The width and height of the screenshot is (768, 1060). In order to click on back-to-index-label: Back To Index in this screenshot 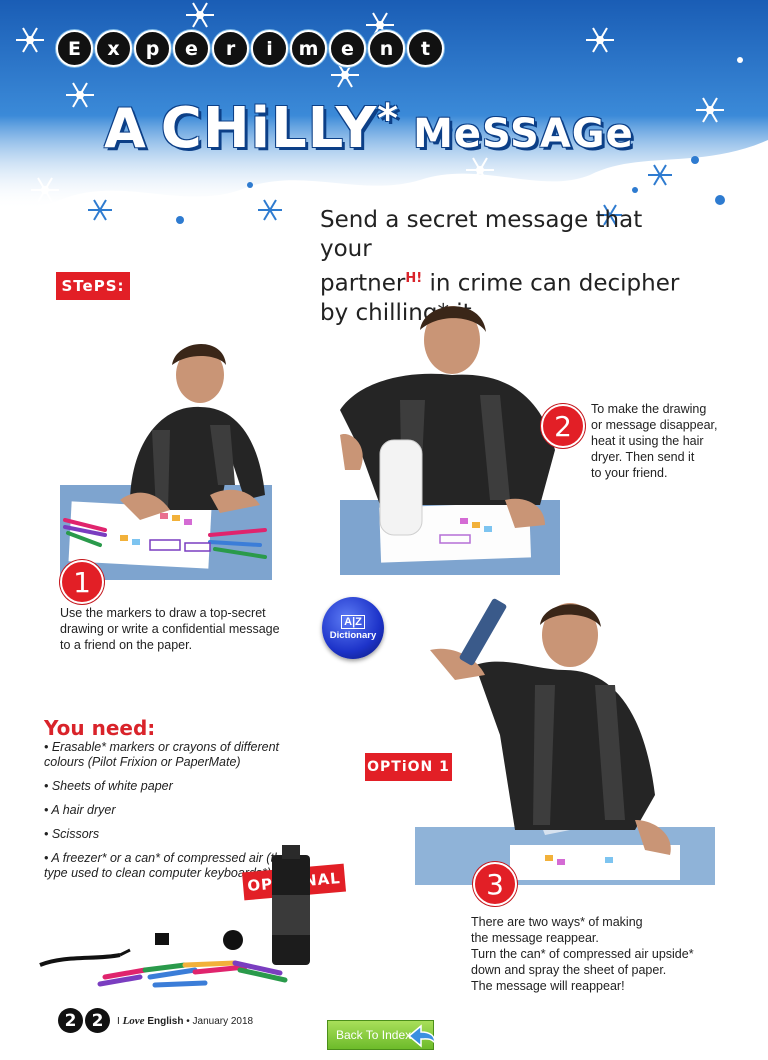, I will do `click(374, 1035)`.